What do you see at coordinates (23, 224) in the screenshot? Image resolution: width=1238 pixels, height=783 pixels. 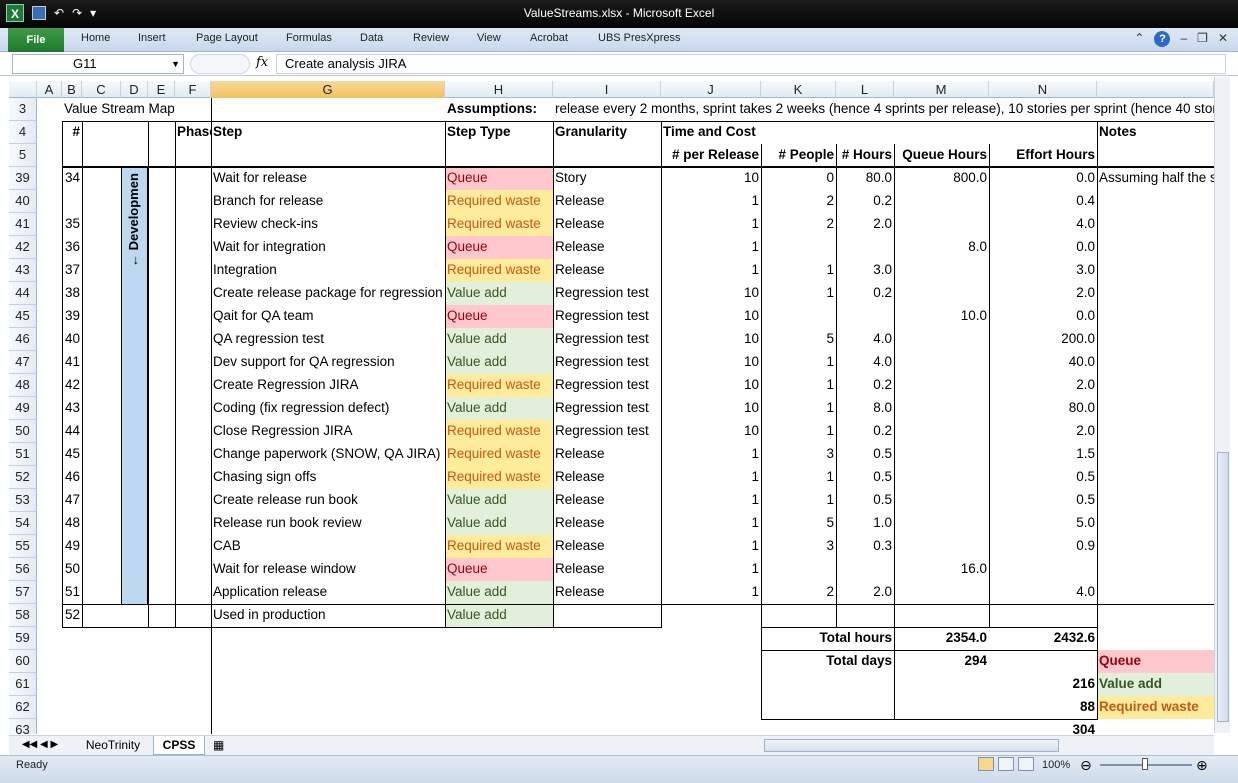 I see `row-header: 41` at bounding box center [23, 224].